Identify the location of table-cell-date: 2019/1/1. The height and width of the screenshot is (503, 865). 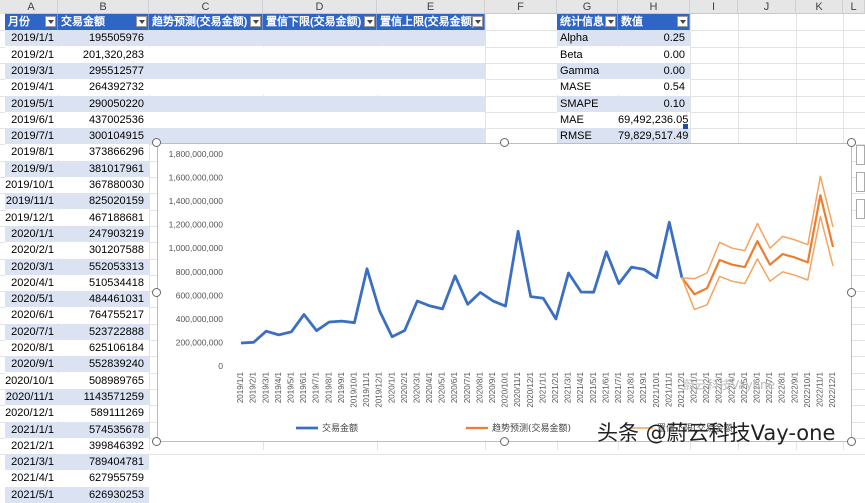
(31, 38).